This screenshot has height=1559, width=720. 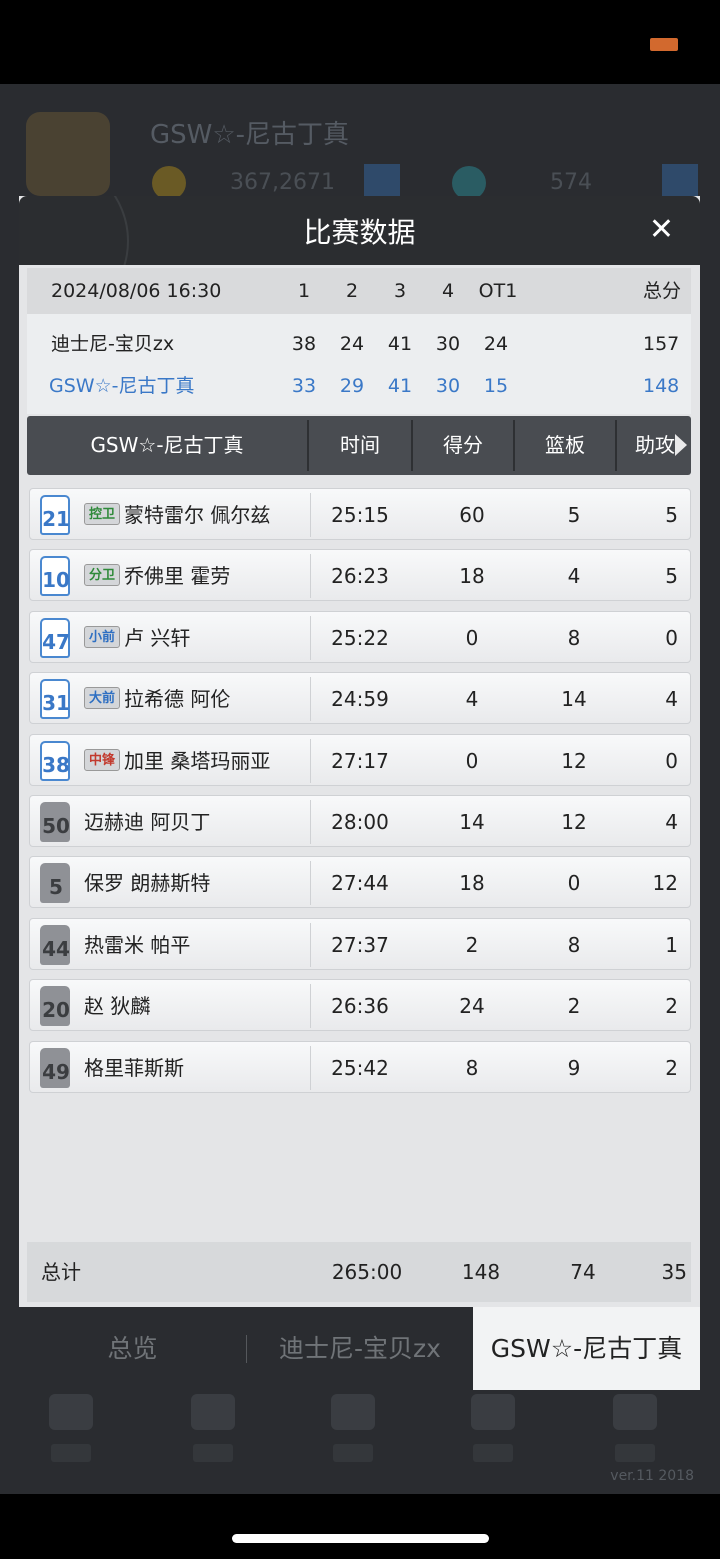 What do you see at coordinates (113, 344) in the screenshot?
I see `team-name: 迪士尼-宝贝zx` at bounding box center [113, 344].